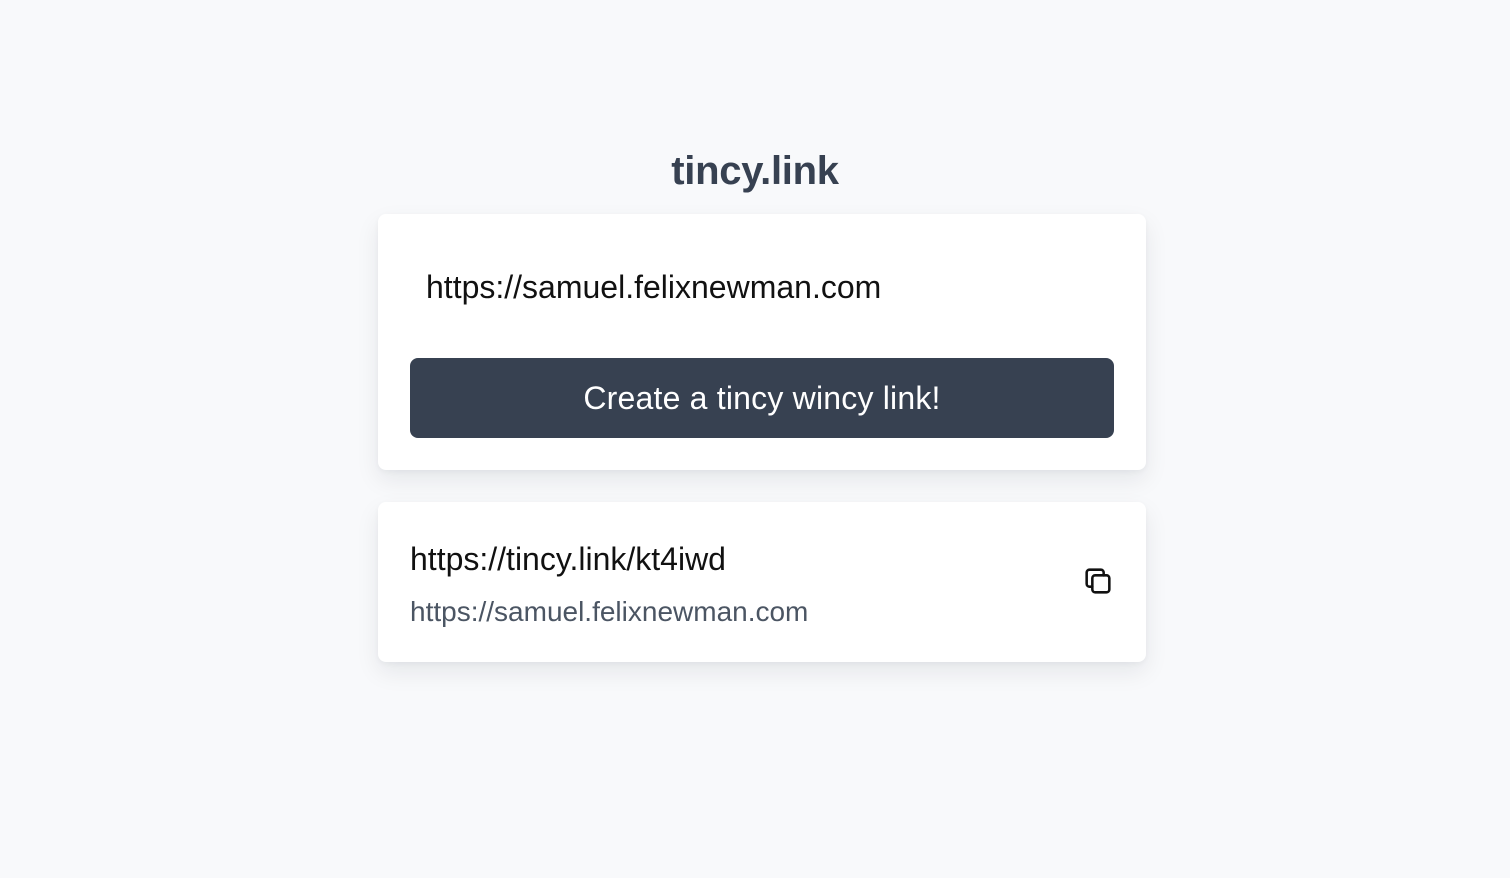 The image size is (1510, 878). I want to click on app-title: tincy.link, so click(755, 171).